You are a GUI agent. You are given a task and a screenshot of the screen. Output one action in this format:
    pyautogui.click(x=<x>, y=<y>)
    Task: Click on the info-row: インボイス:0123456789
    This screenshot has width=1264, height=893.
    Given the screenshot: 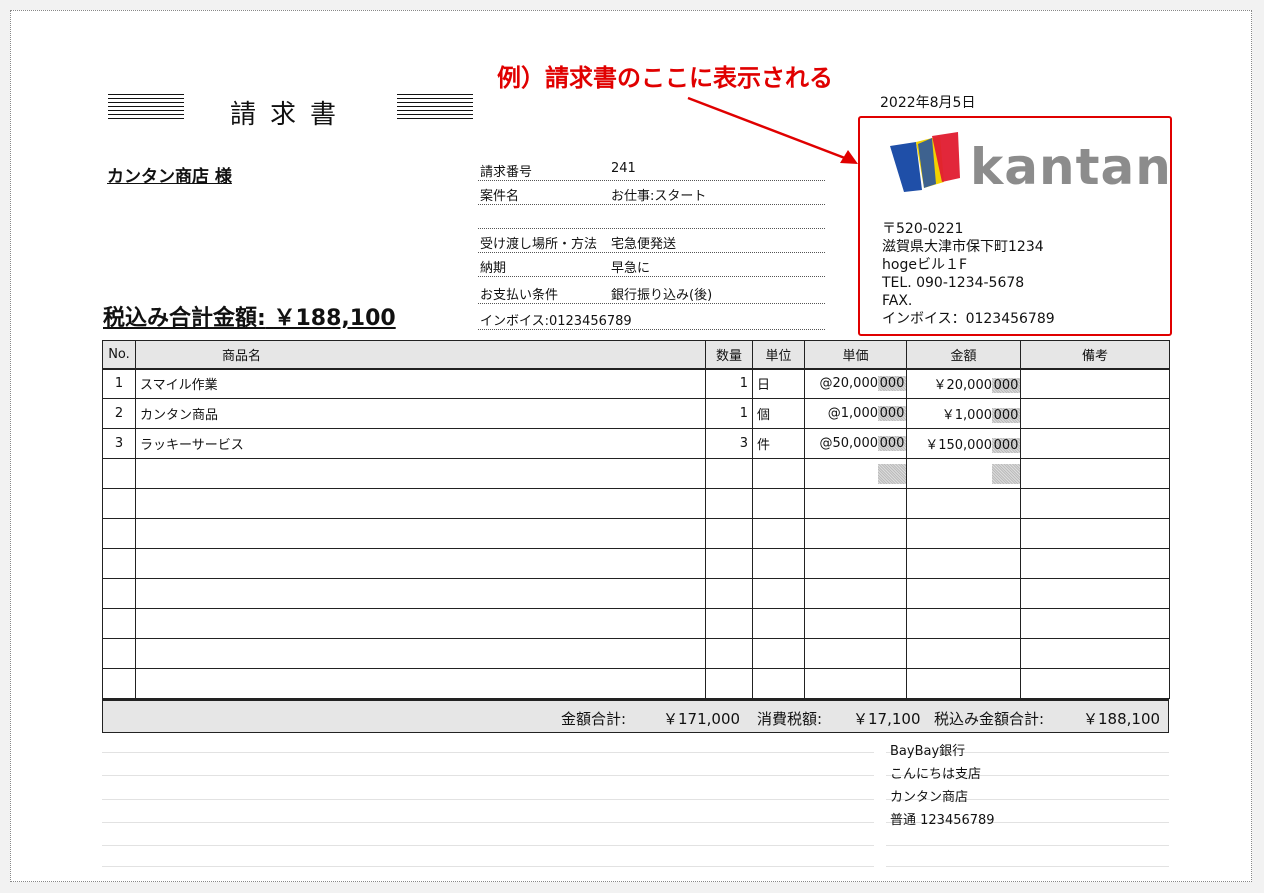 What is the action you would take?
    pyautogui.click(x=651, y=318)
    